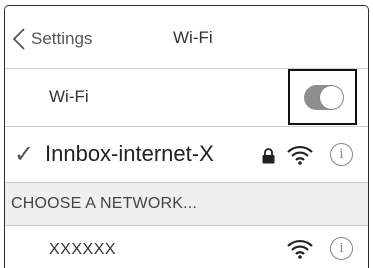 The image size is (373, 268). I want to click on wifi-toggle-switch, so click(324, 97).